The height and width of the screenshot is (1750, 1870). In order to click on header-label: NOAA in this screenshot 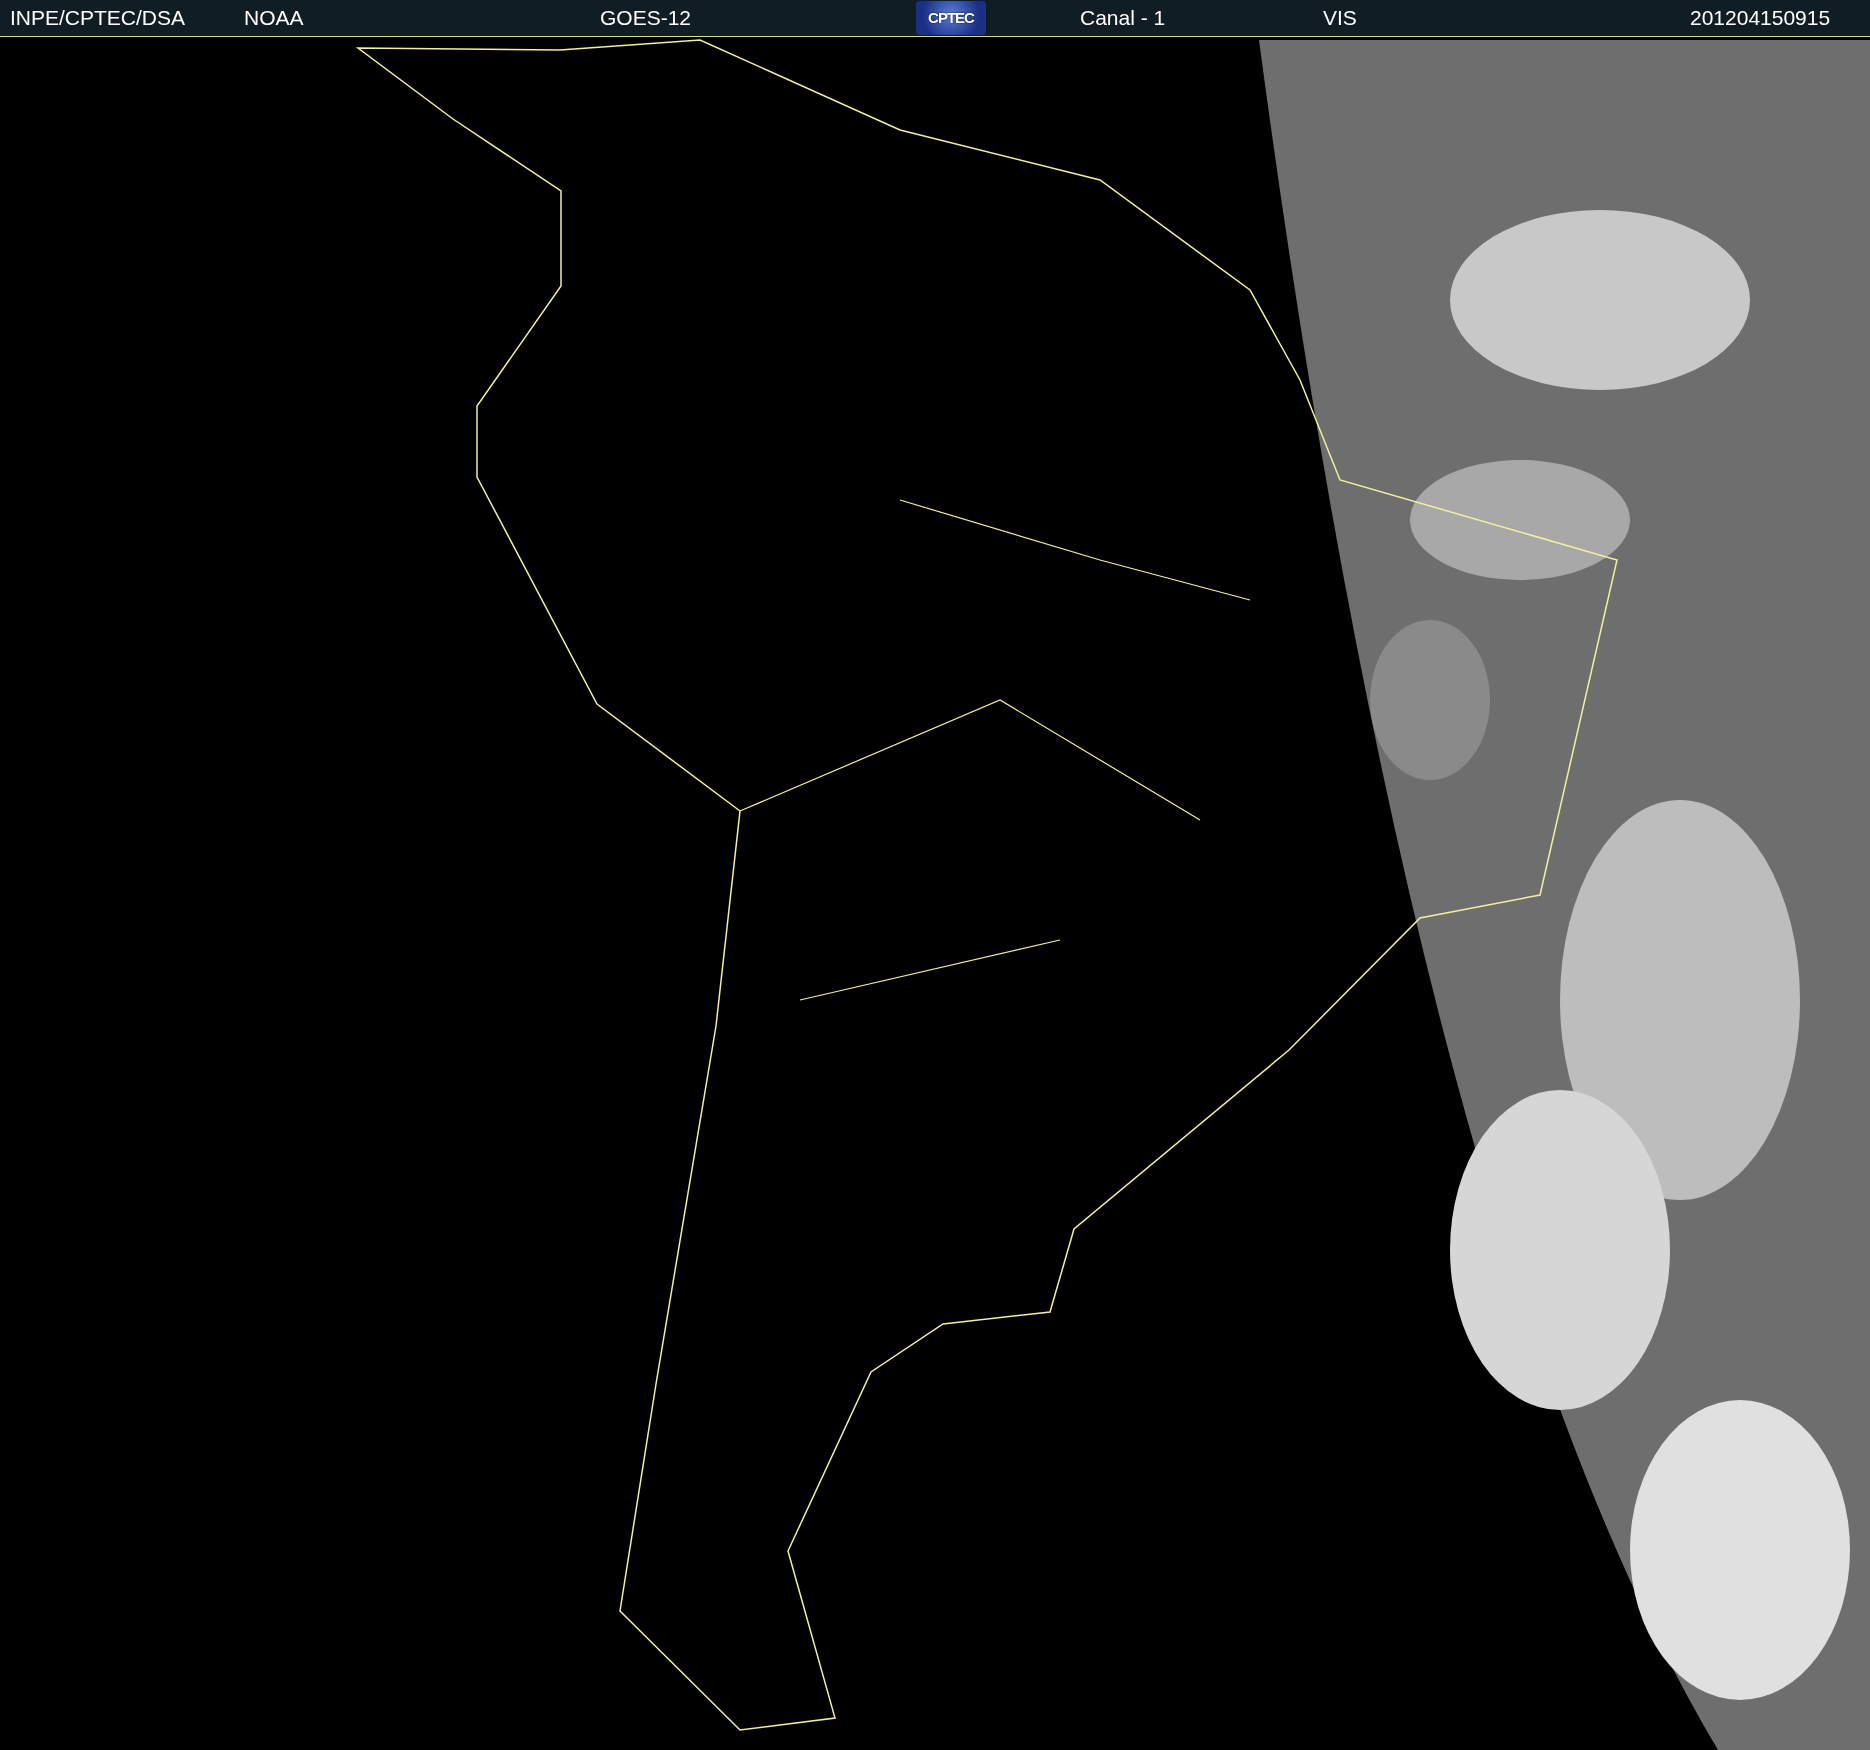, I will do `click(274, 18)`.